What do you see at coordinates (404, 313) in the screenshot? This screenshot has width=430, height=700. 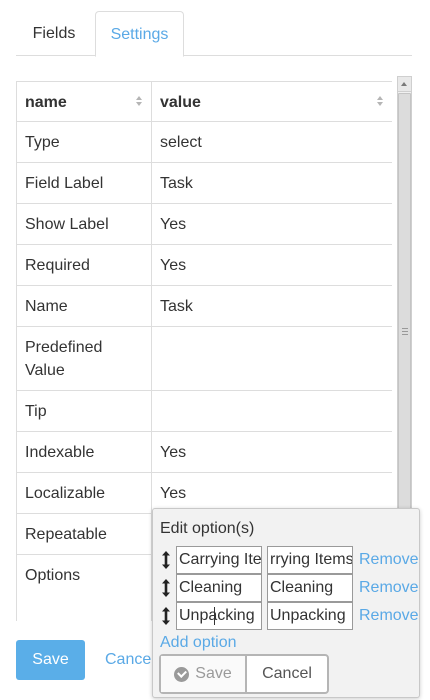 I see `scrollbar-thumb` at bounding box center [404, 313].